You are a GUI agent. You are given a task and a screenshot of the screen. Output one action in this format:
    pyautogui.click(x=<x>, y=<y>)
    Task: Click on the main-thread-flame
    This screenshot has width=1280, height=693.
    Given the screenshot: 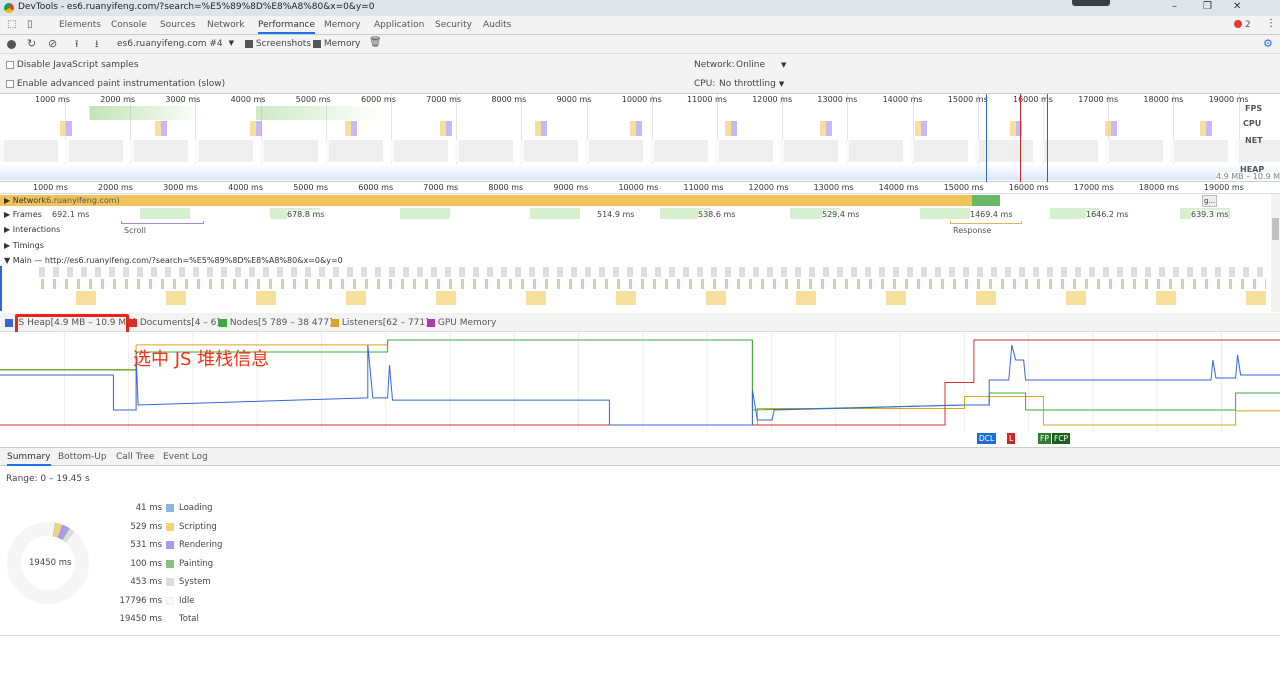 What is the action you would take?
    pyautogui.click(x=651, y=289)
    